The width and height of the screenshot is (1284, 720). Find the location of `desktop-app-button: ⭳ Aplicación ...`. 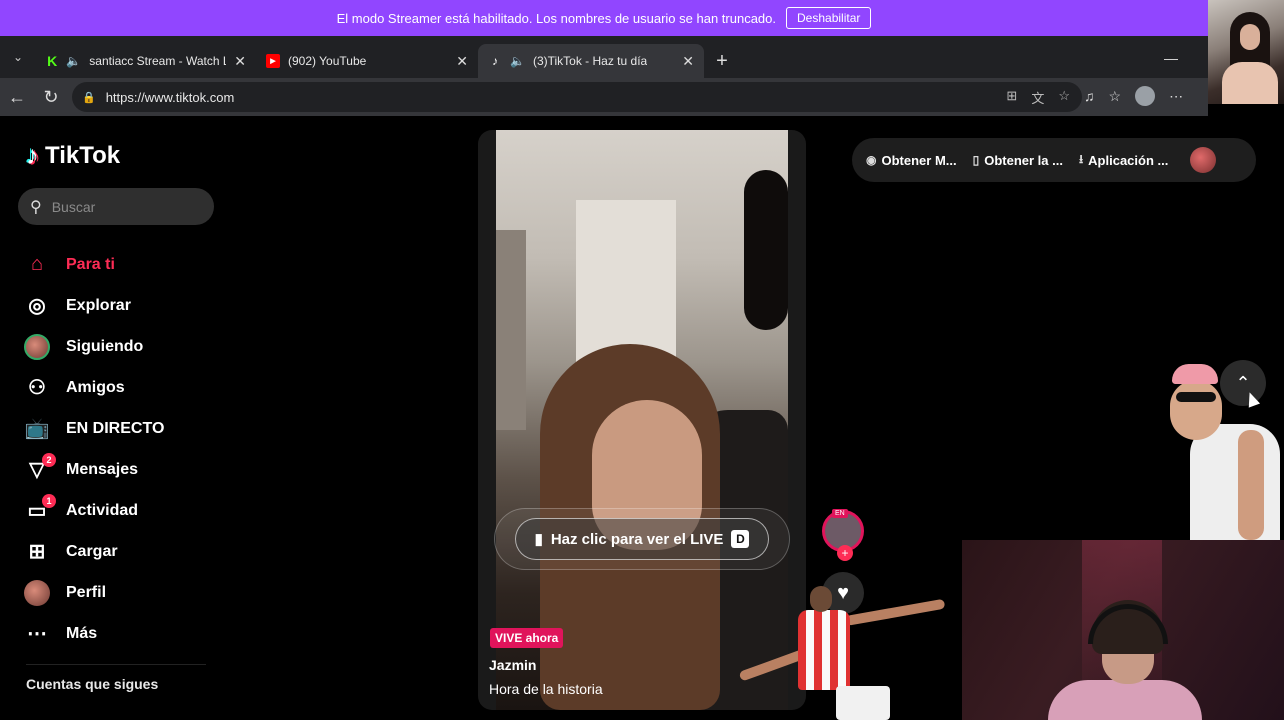

desktop-app-button: ⭳ Aplicación ... is located at coordinates (1123, 160).